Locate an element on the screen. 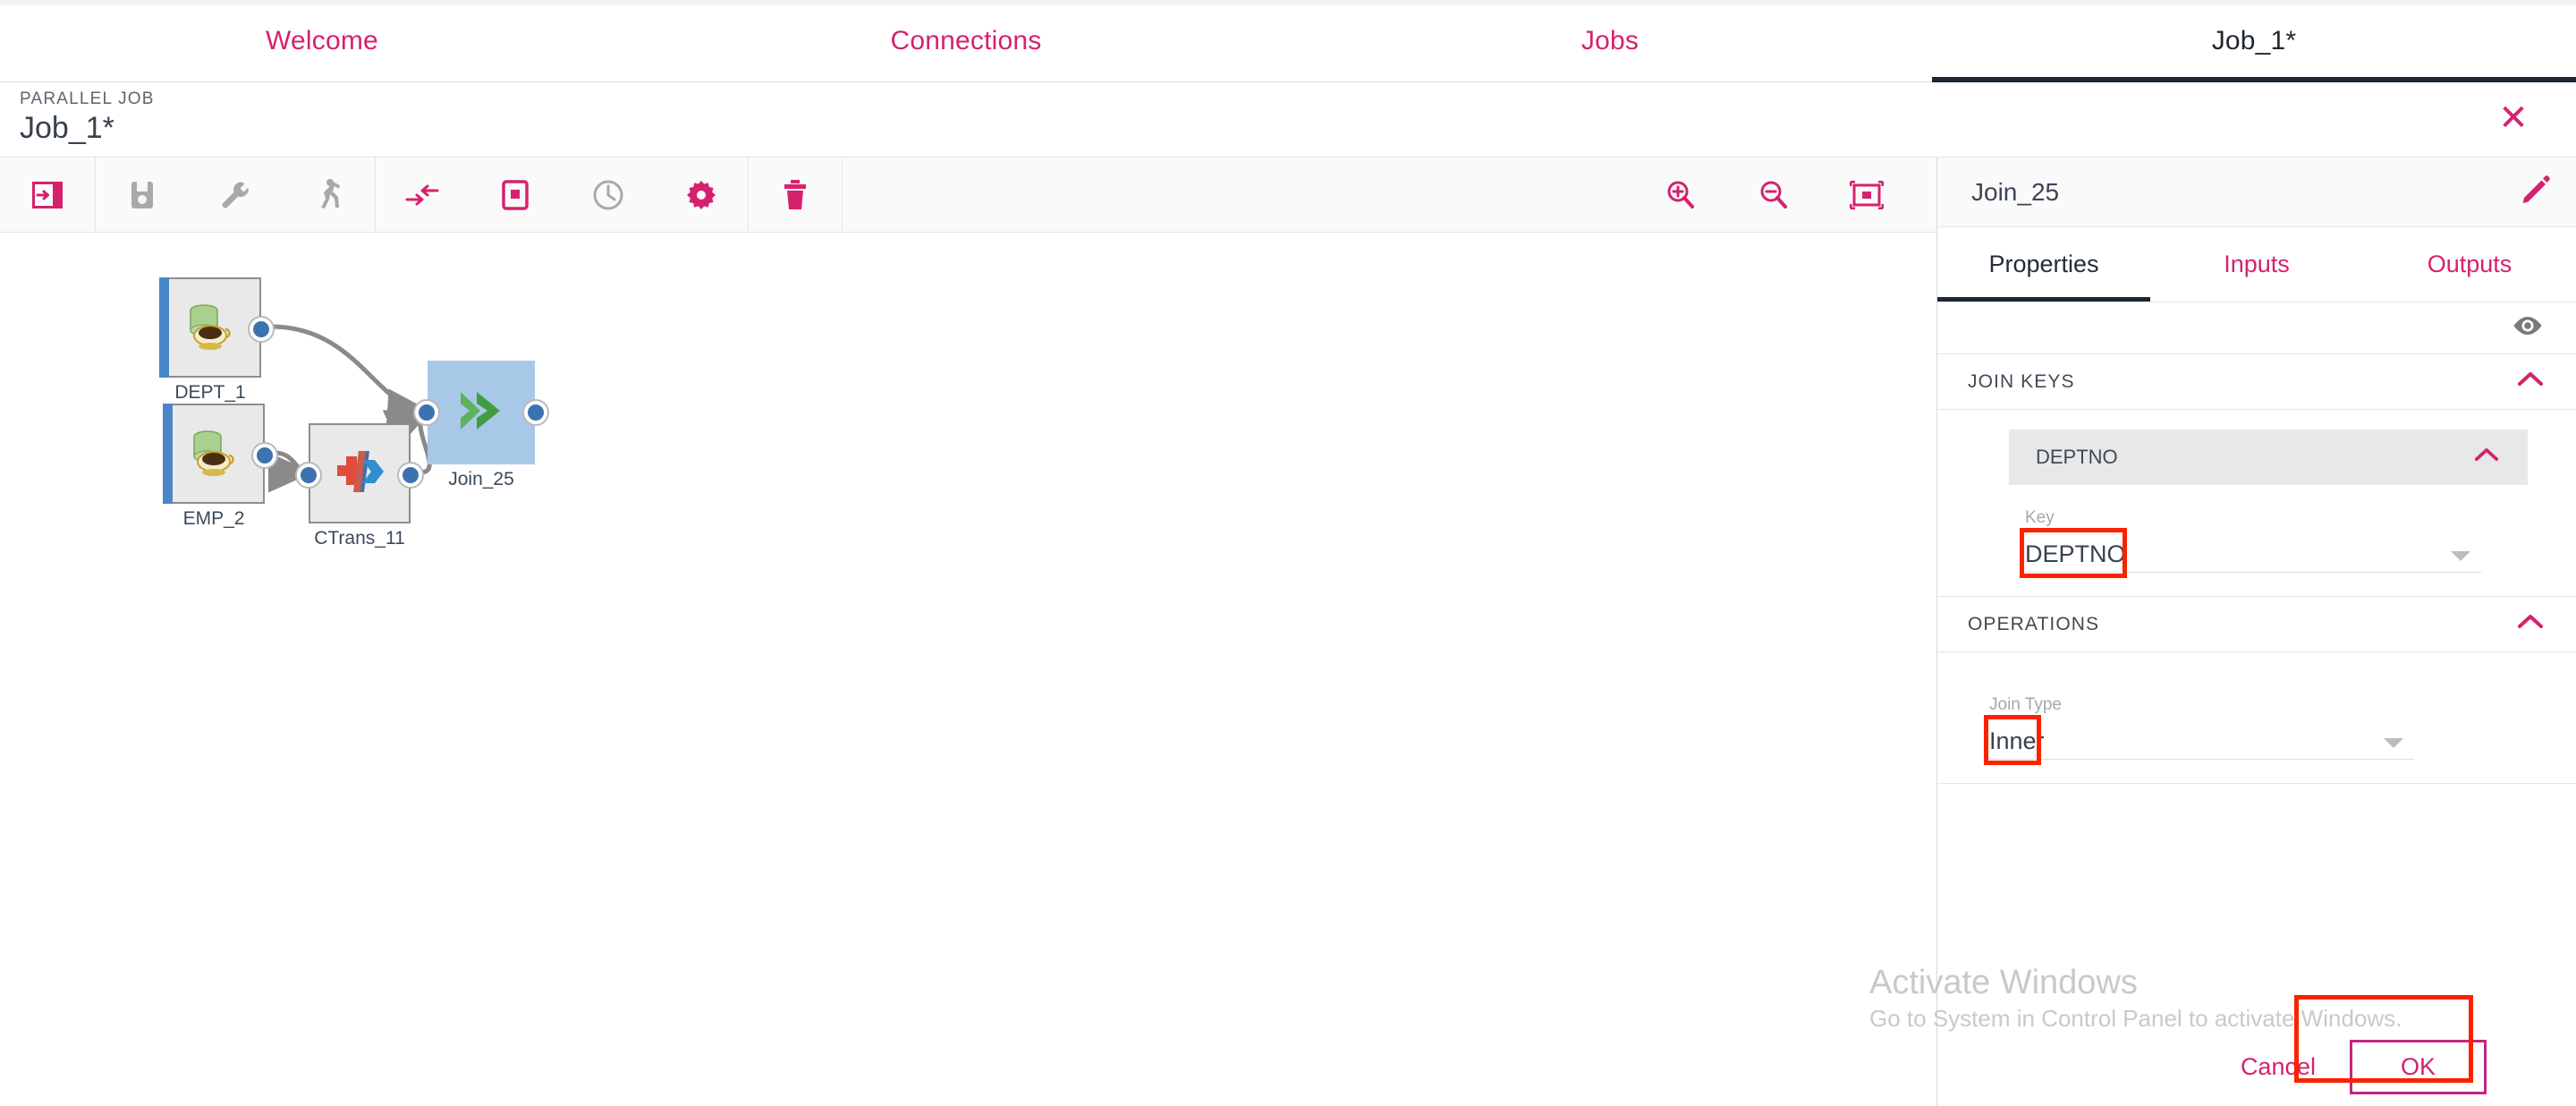 This screenshot has height=1106, width=2576. canvas-node-join-25: Join_25 is located at coordinates (481, 425).